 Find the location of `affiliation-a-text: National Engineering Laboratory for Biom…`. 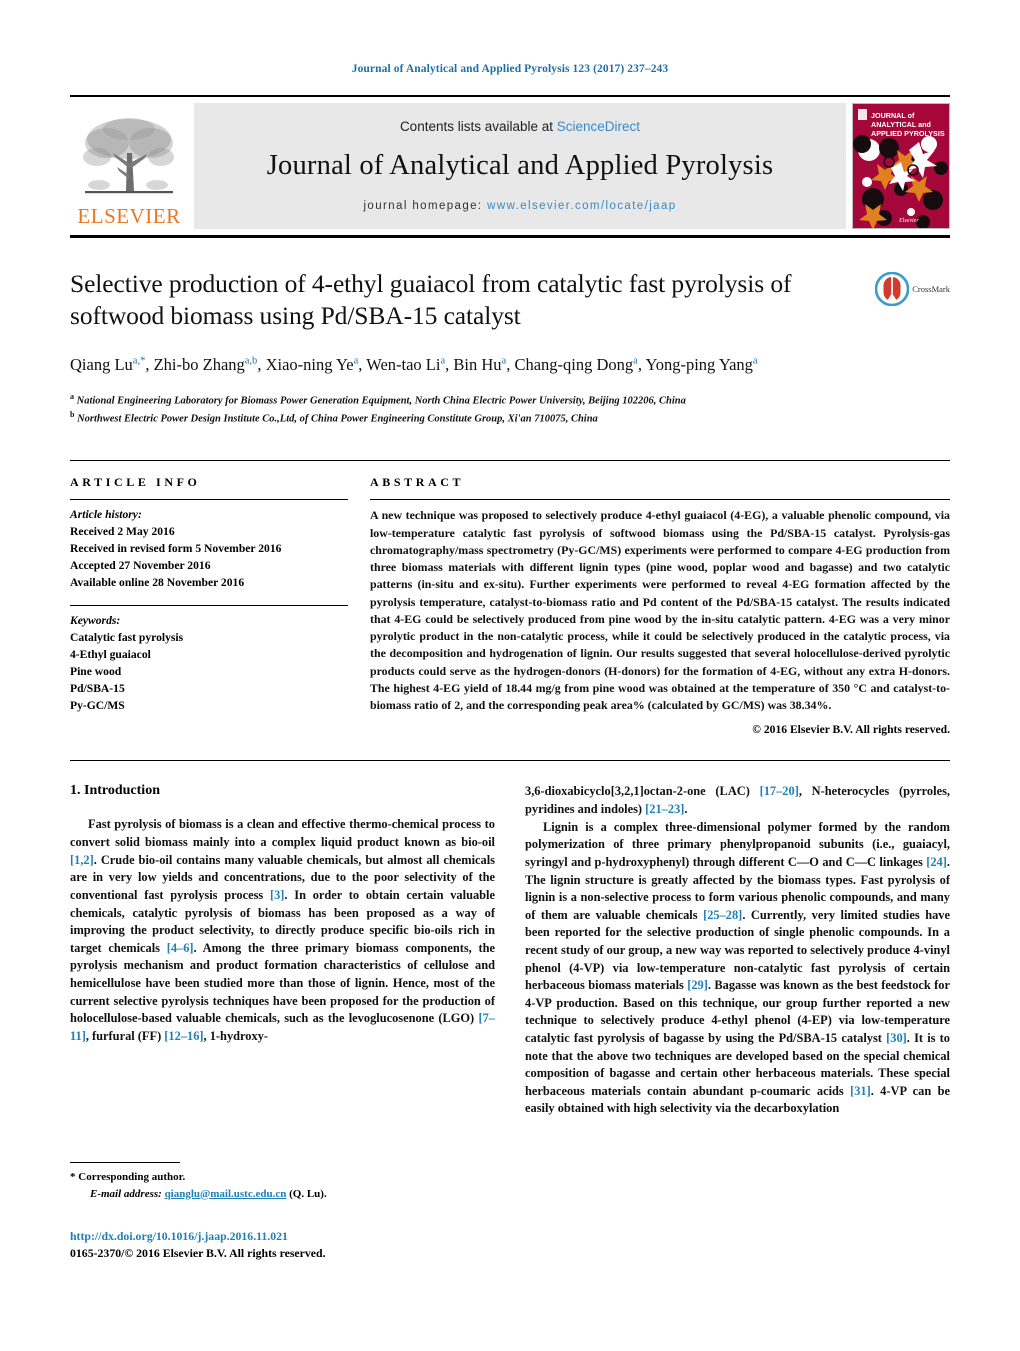

affiliation-a-text: National Engineering Laboratory for Biom… is located at coordinates (381, 401).